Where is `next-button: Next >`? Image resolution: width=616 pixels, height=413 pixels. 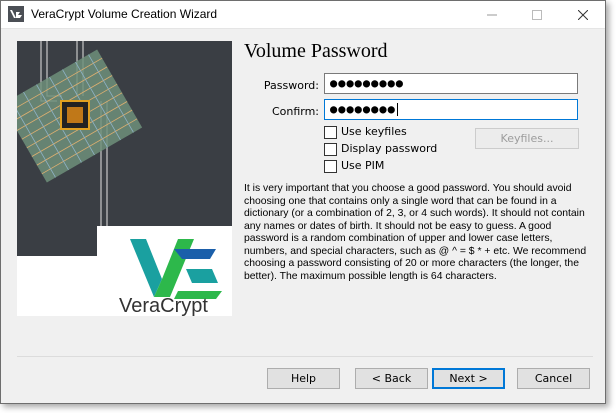 next-button: Next > is located at coordinates (468, 378).